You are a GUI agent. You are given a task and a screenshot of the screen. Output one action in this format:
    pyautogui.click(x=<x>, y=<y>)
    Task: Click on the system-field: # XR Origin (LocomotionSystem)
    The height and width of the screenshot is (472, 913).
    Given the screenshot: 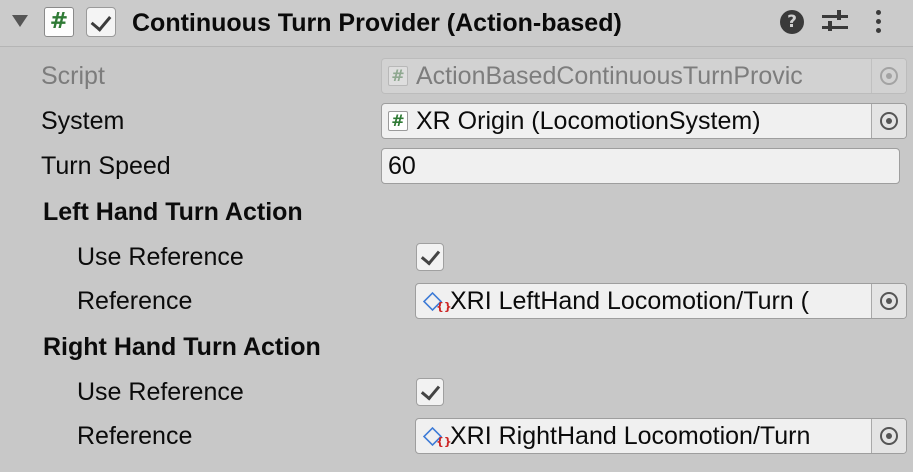 What is the action you would take?
    pyautogui.click(x=644, y=121)
    